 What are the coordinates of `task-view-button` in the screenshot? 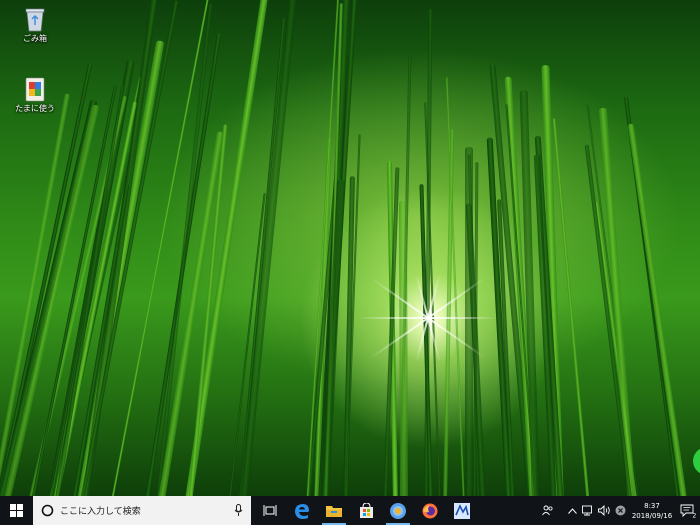 It's located at (270, 510).